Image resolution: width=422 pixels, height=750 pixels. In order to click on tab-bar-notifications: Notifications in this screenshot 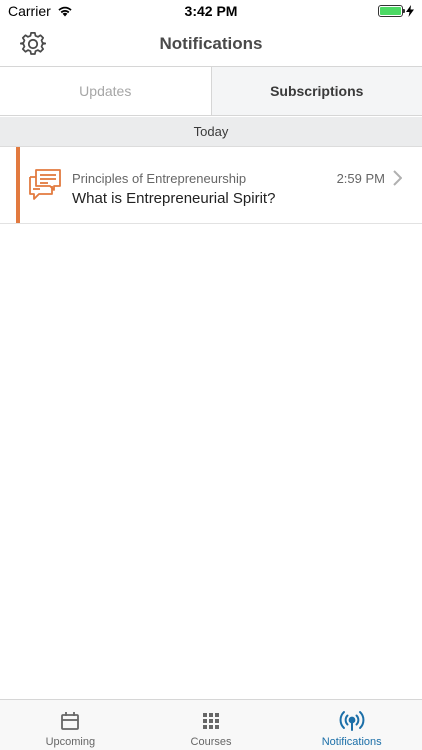, I will do `click(351, 725)`.